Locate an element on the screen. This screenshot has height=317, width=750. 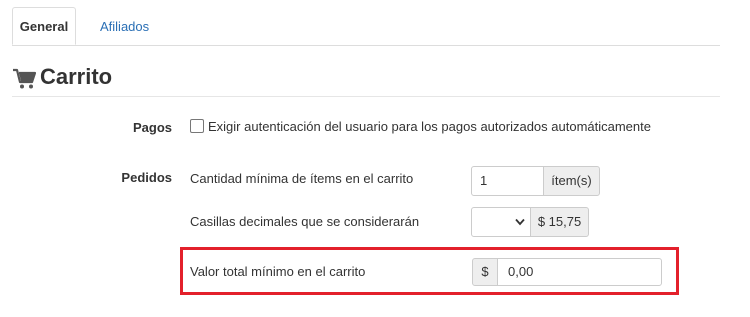
min-items-label: Cantidad mínima de ítems en el carrito is located at coordinates (302, 178).